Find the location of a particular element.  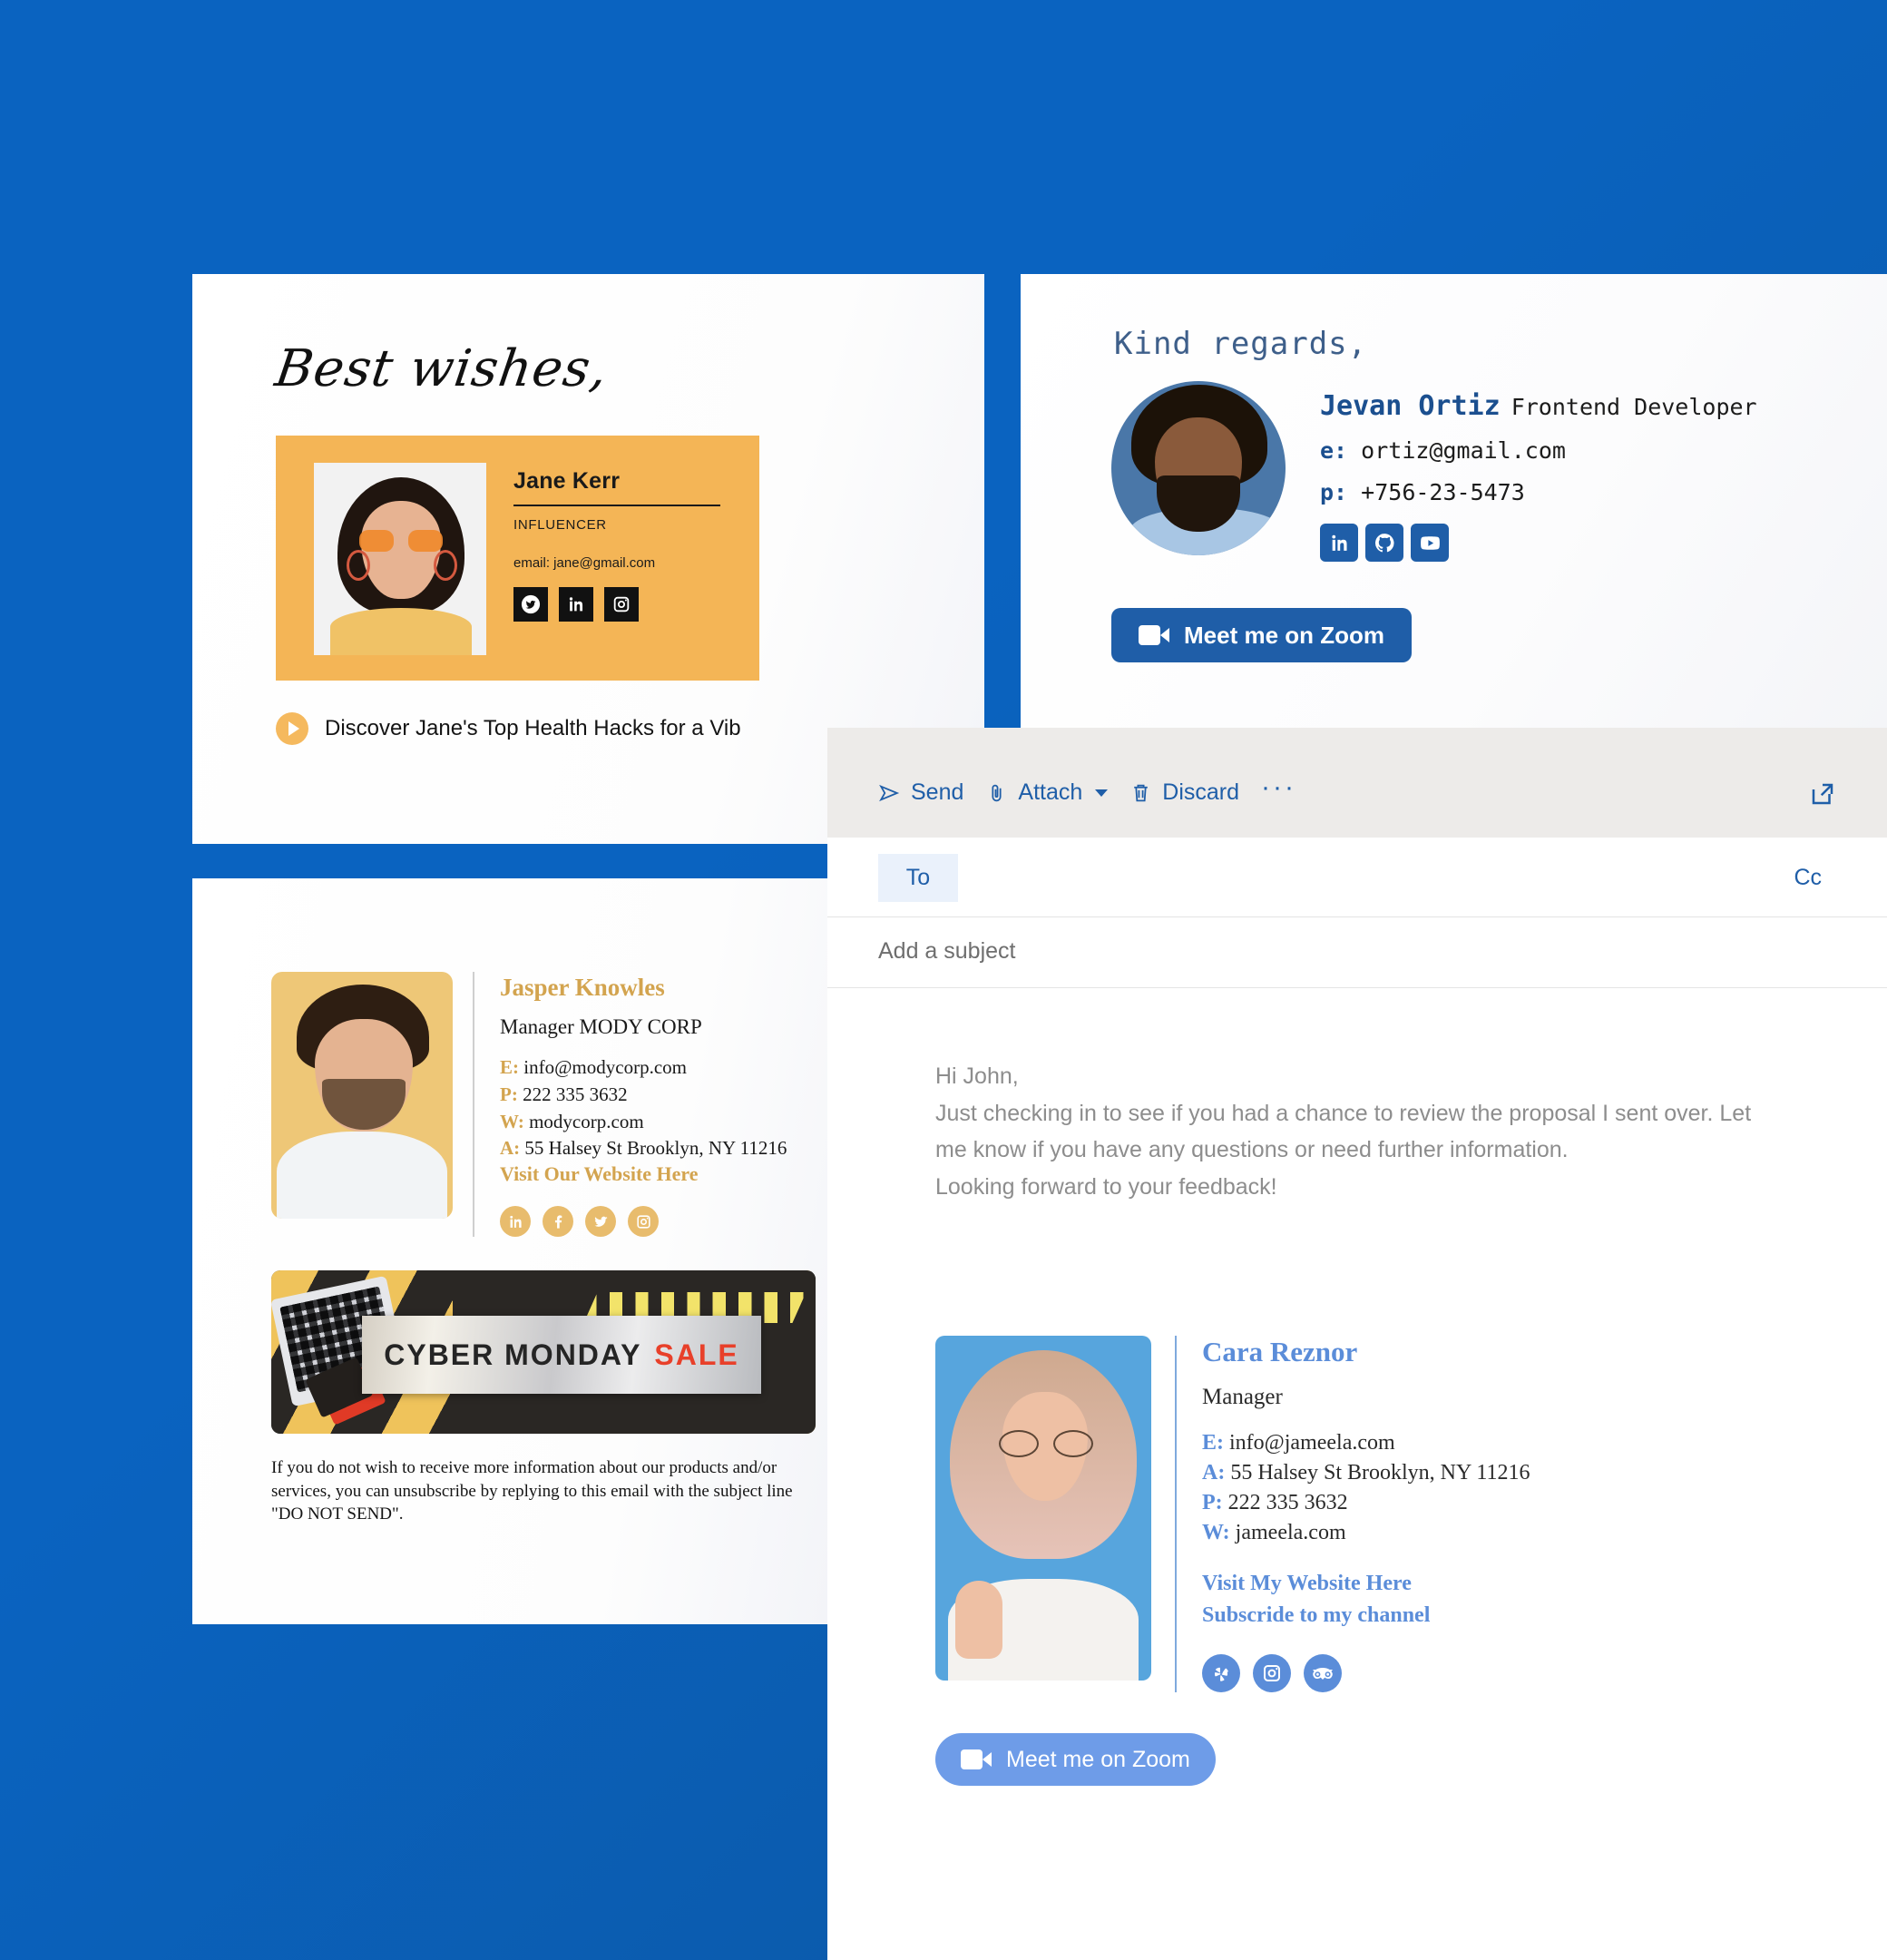

jasper-social-links is located at coordinates (644, 1222).